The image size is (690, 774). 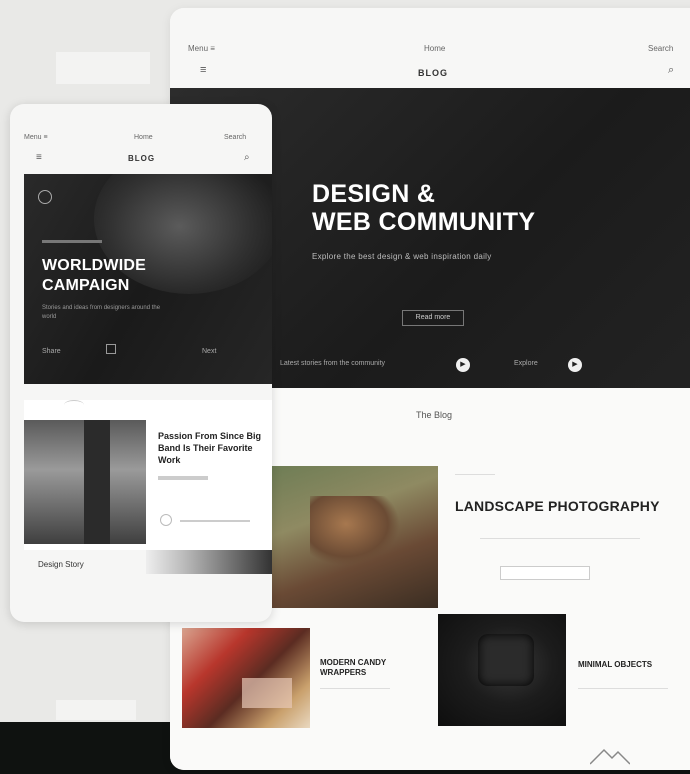 I want to click on card-caption: Design Story, so click(x=61, y=564).